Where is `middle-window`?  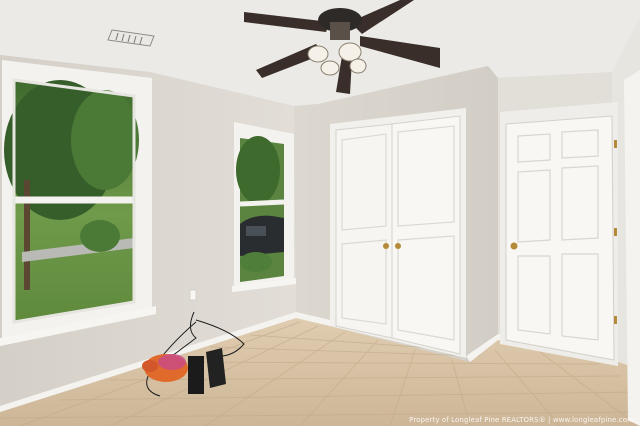 middle-window is located at coordinates (264, 207).